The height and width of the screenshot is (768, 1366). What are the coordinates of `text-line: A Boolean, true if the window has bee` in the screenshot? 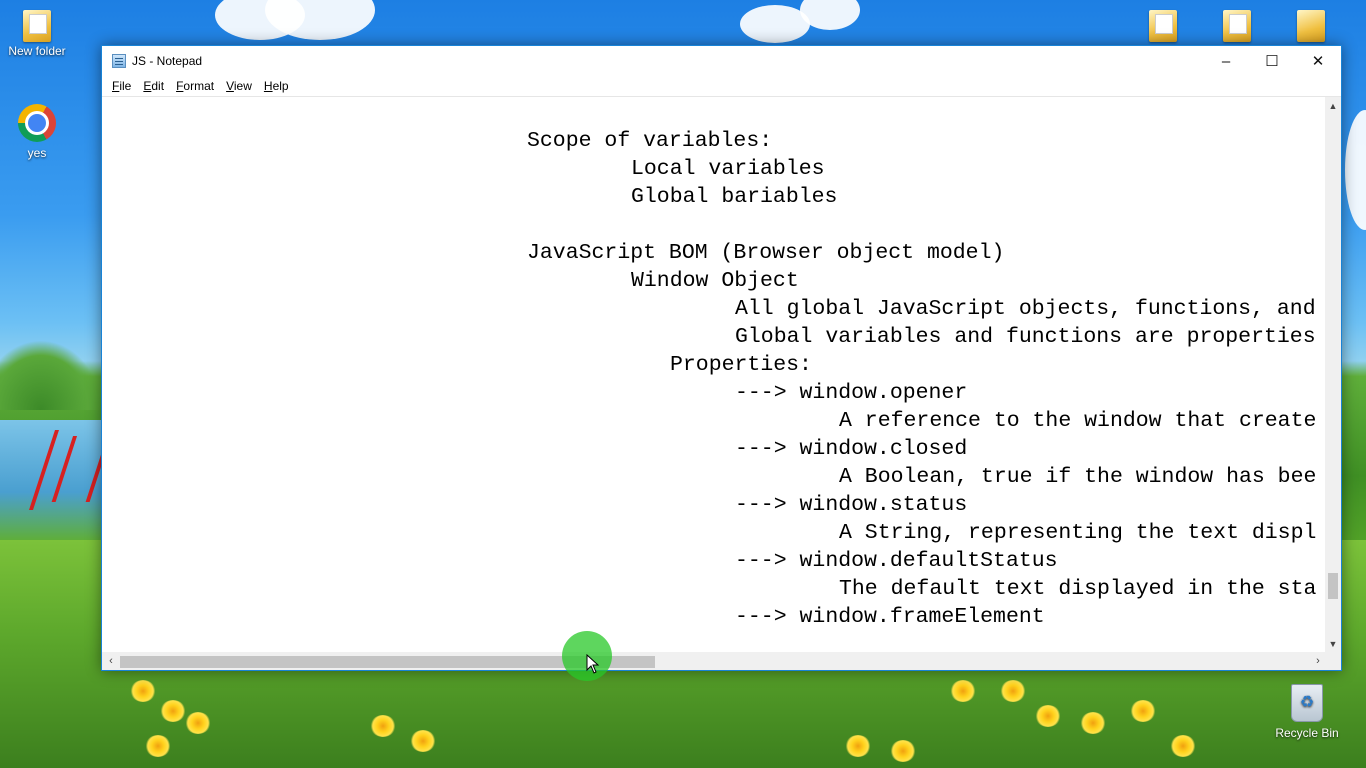 It's located at (1078, 477).